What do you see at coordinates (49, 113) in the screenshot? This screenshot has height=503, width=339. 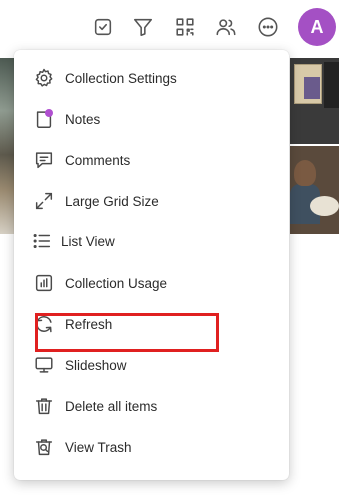 I see `notes-badge-dot` at bounding box center [49, 113].